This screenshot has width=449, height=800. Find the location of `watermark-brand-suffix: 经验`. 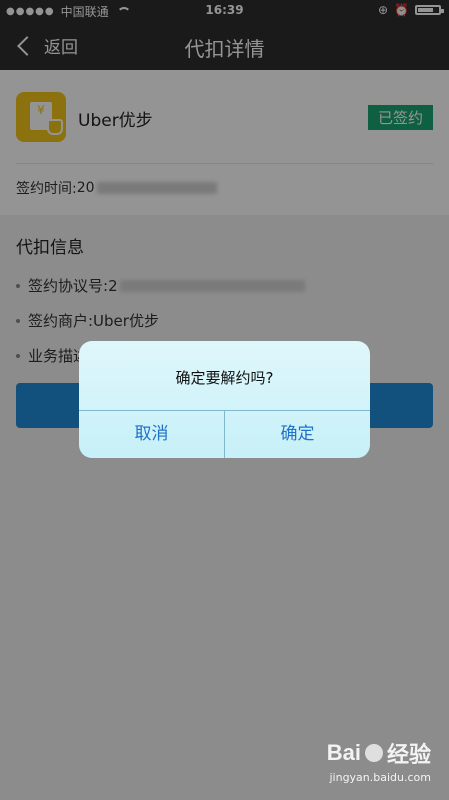

watermark-brand-suffix: 经验 is located at coordinates (408, 754).